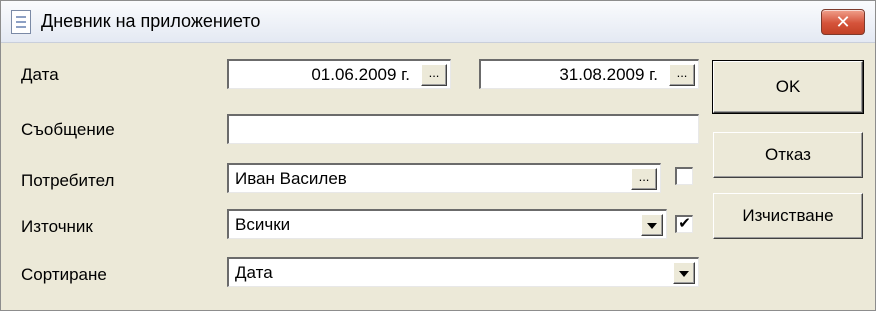  What do you see at coordinates (263, 224) in the screenshot?
I see `source-value: Всички` at bounding box center [263, 224].